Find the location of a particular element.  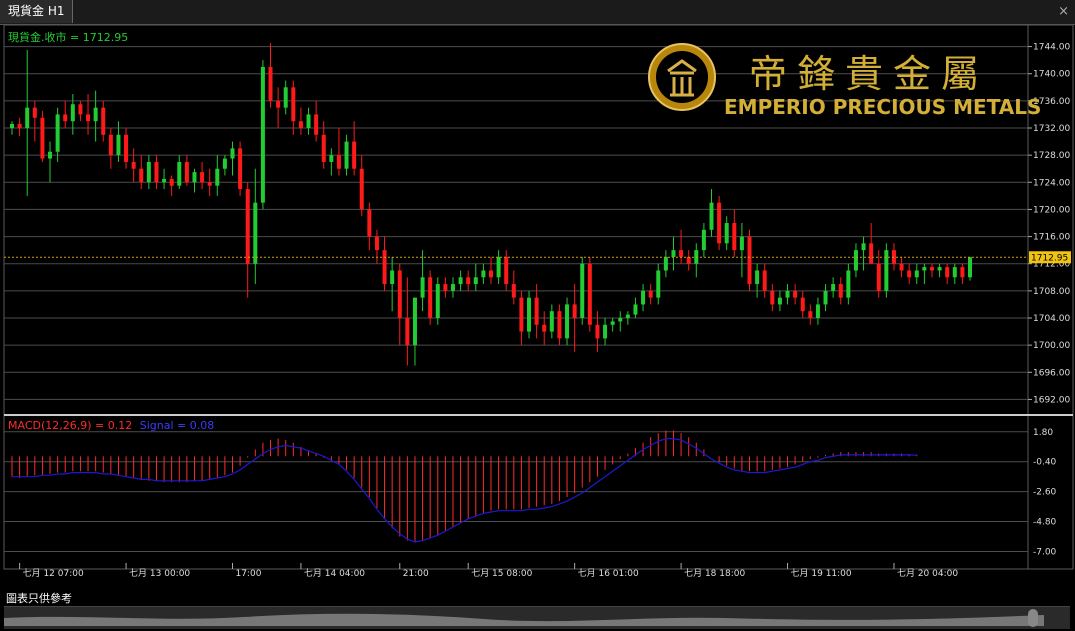

signal-title-text: Signal = 0.08 is located at coordinates (177, 425).